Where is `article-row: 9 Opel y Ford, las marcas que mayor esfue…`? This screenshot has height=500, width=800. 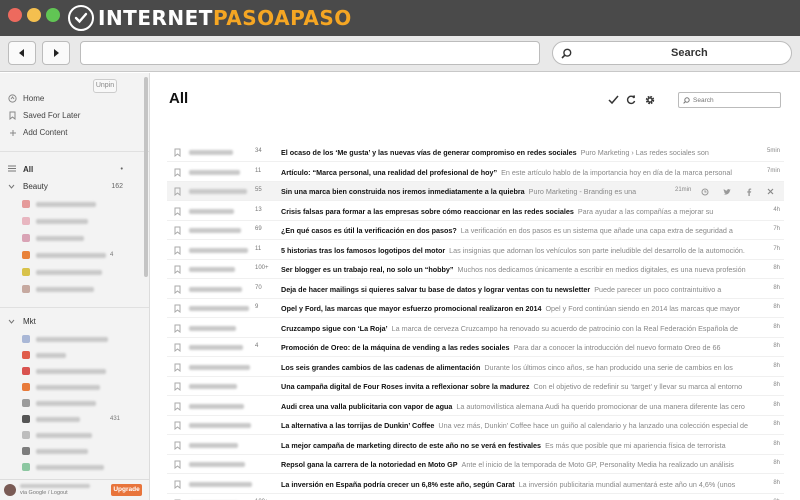 article-row: 9 Opel y Ford, las marcas que mayor esfue… is located at coordinates (475, 308).